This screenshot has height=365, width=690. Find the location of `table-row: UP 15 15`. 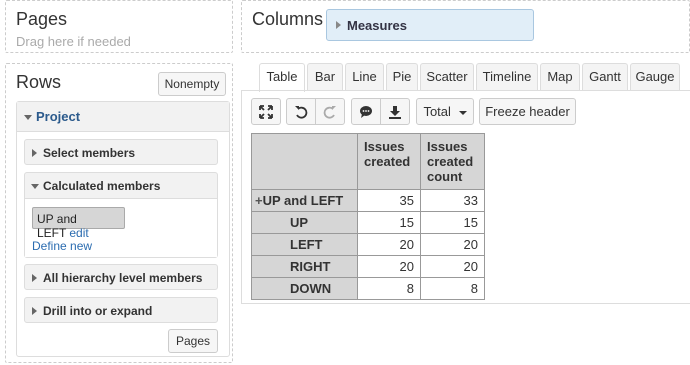

table-row: UP 15 15 is located at coordinates (368, 222).